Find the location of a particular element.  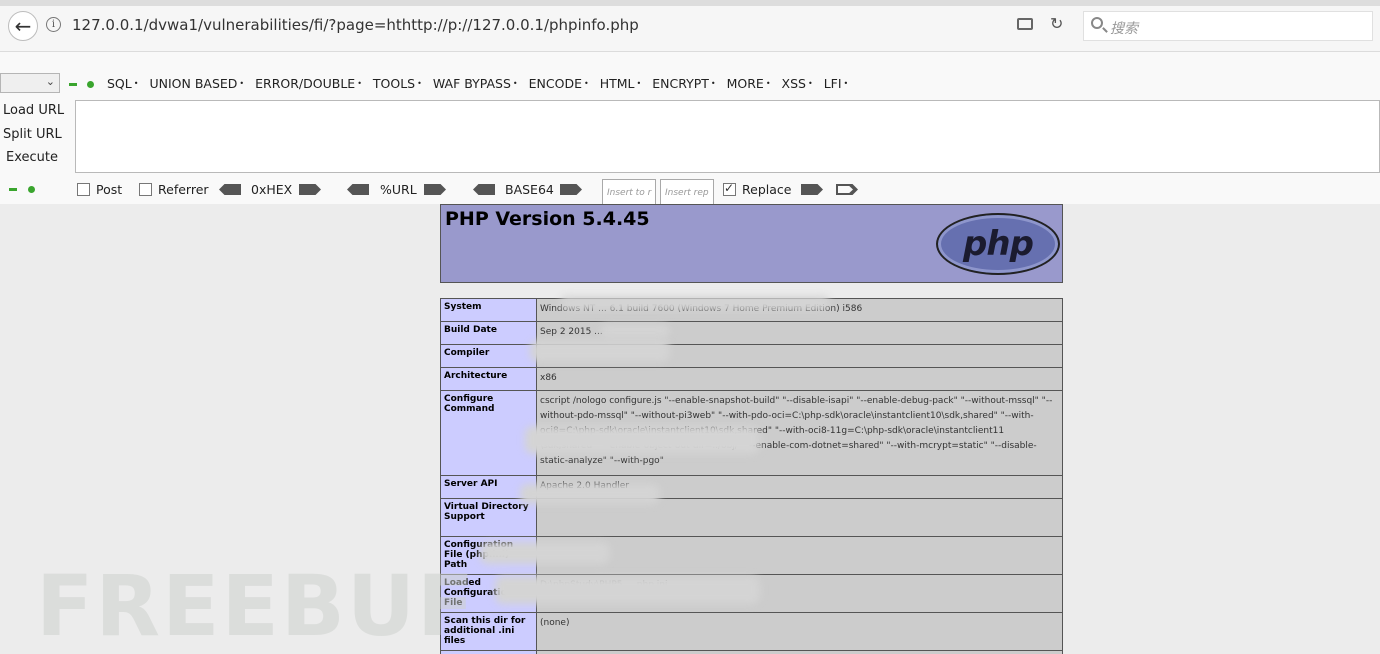

menu-encode: ENCODE is located at coordinates (559, 83).